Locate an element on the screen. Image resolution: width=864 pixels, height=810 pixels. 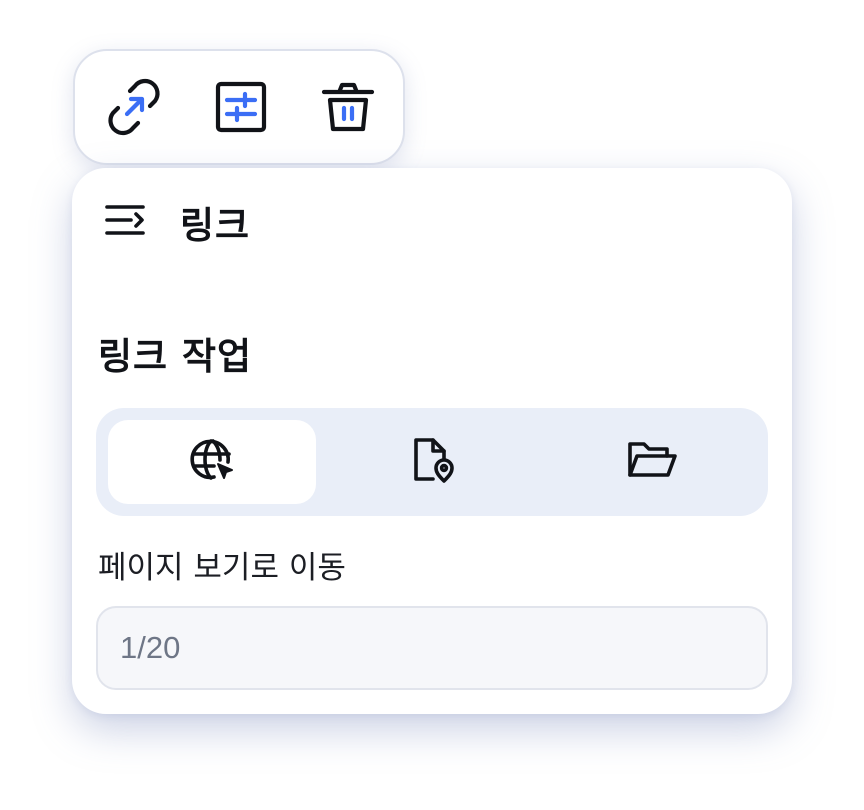
link-settings-button is located at coordinates (241, 107).